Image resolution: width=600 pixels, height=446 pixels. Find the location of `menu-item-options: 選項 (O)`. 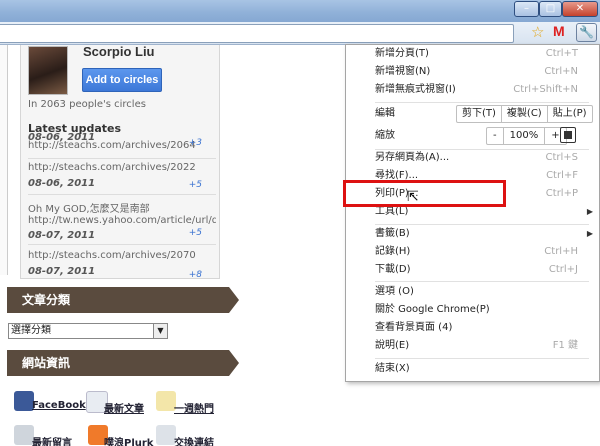

menu-item-options: 選項 (O) is located at coordinates (472, 292).